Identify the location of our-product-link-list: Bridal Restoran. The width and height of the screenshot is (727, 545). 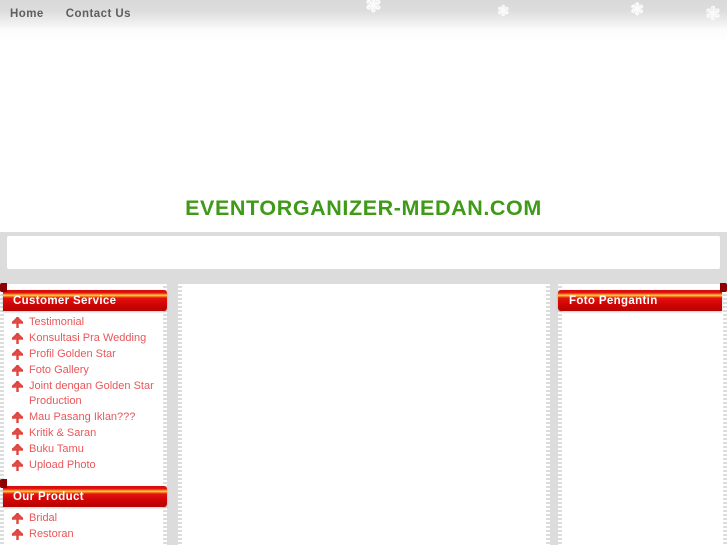
(86, 527).